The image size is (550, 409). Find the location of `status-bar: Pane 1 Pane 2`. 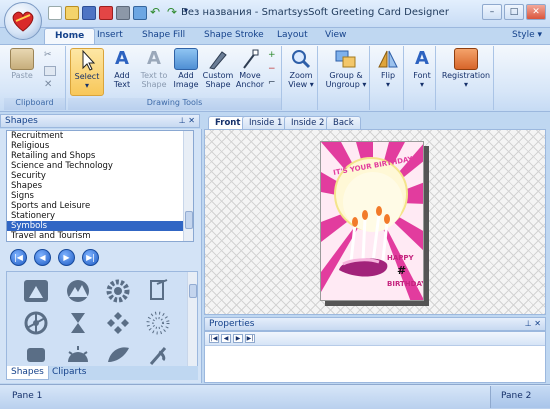

status-bar: Pane 1 Pane 2 is located at coordinates (275, 396).